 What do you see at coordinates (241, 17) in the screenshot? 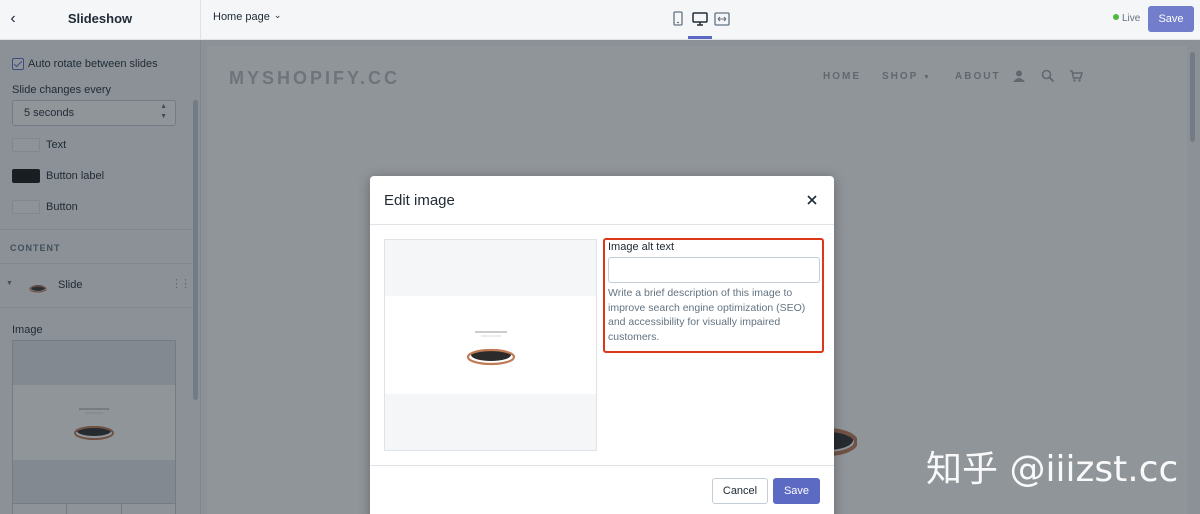
I see `page-selector-label: Home page` at bounding box center [241, 17].